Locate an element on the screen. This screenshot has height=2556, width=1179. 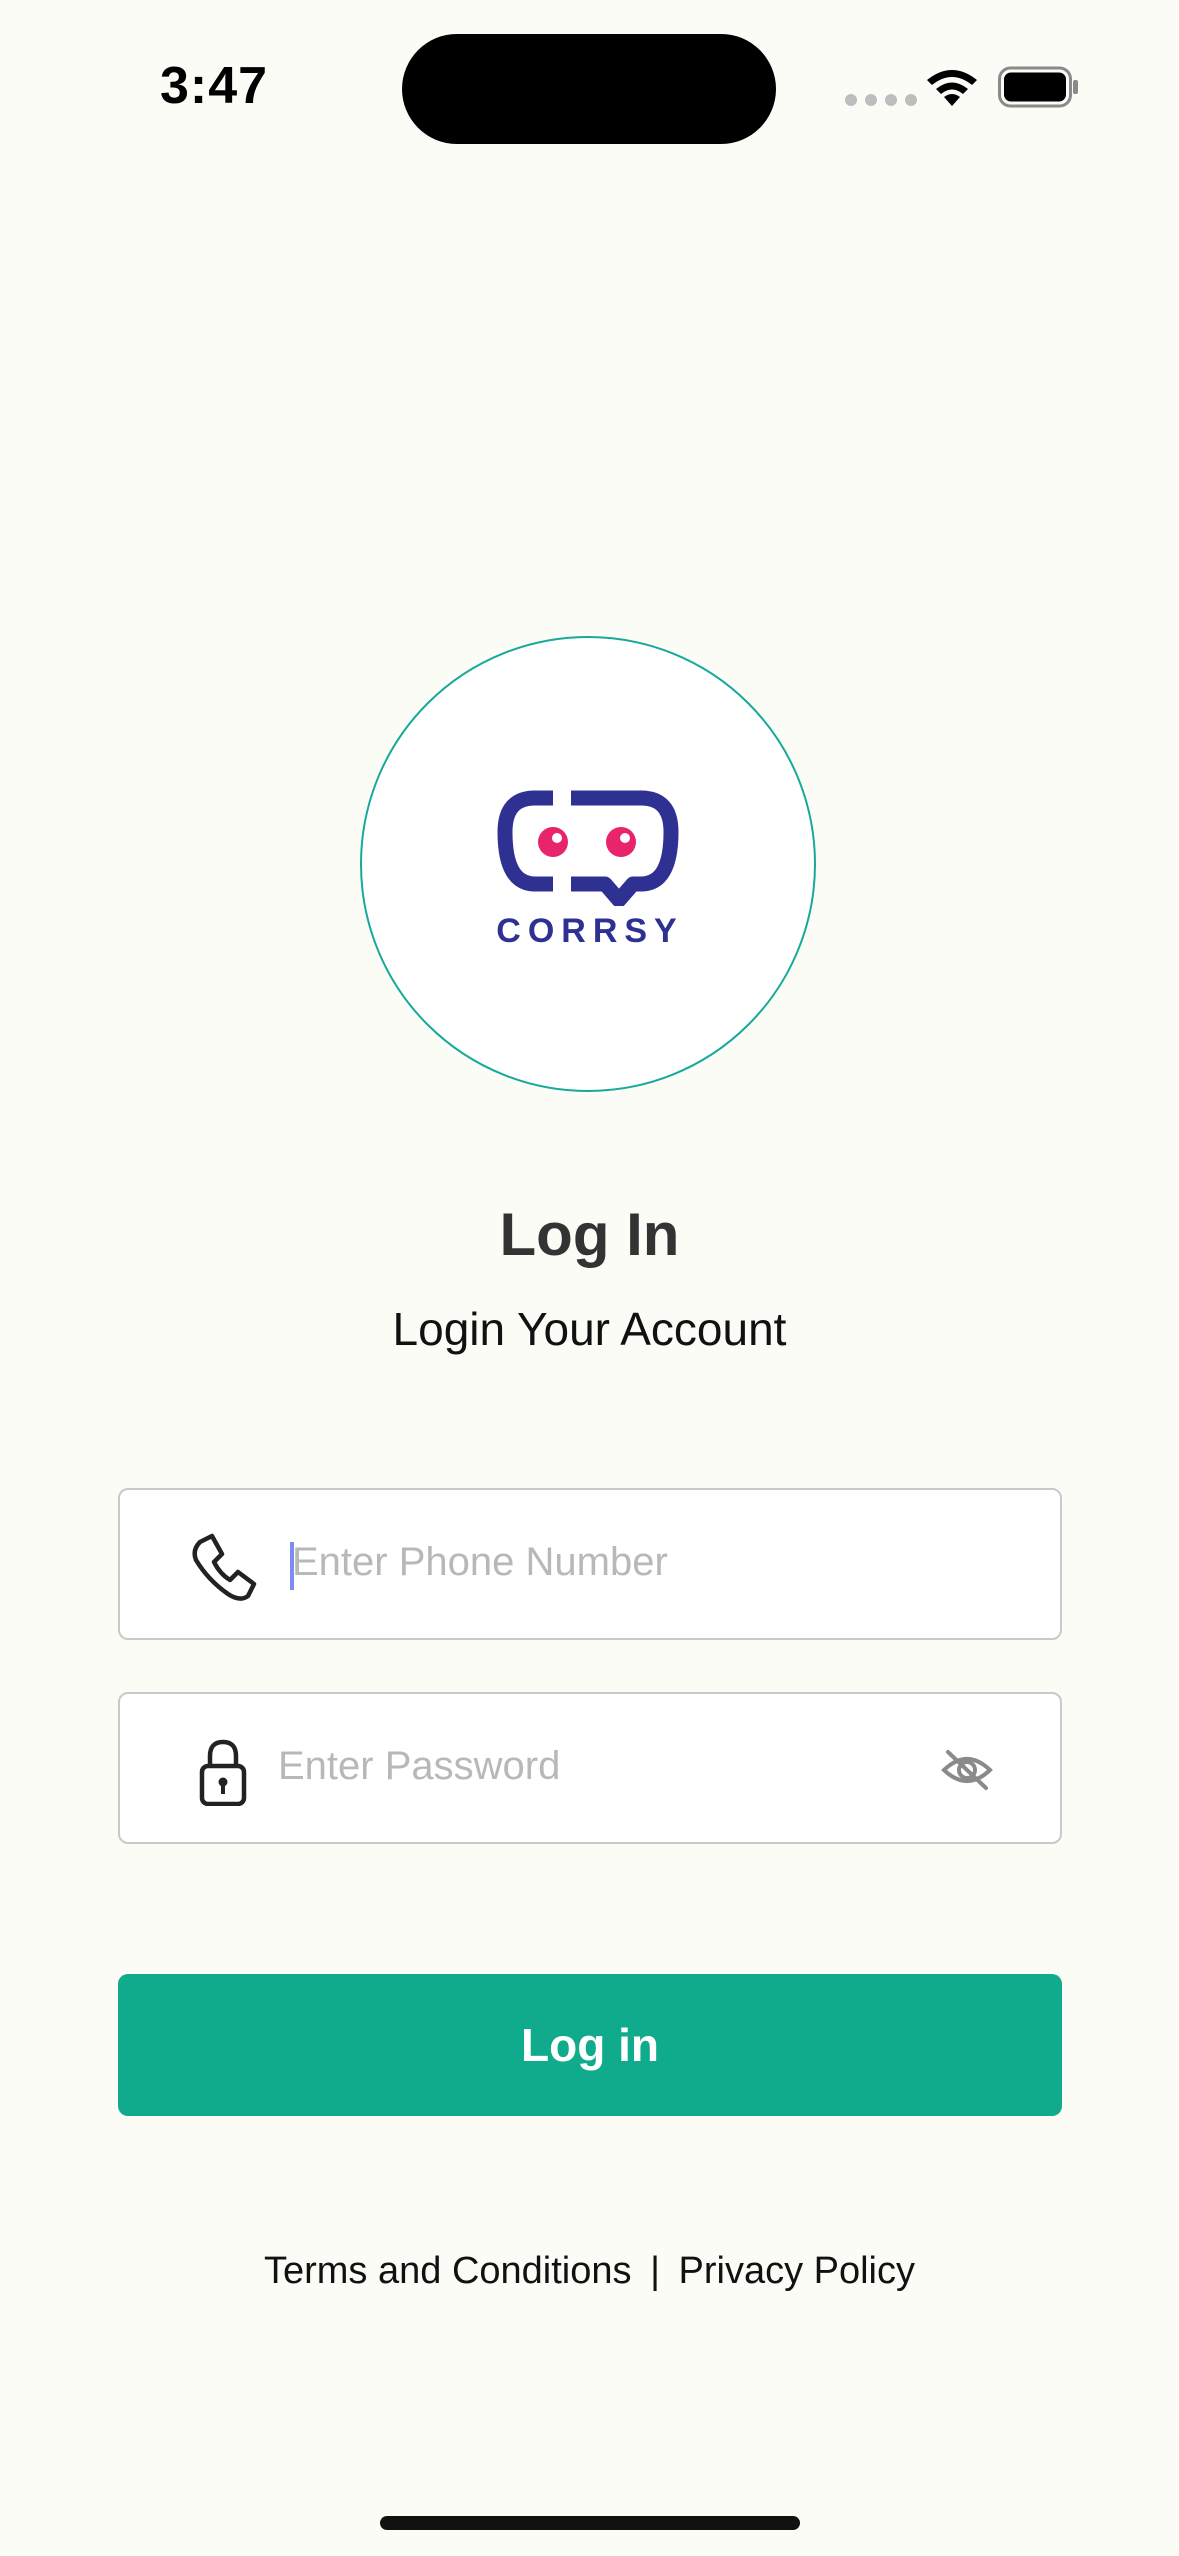
password-field: Enter Password is located at coordinates (590, 1768).